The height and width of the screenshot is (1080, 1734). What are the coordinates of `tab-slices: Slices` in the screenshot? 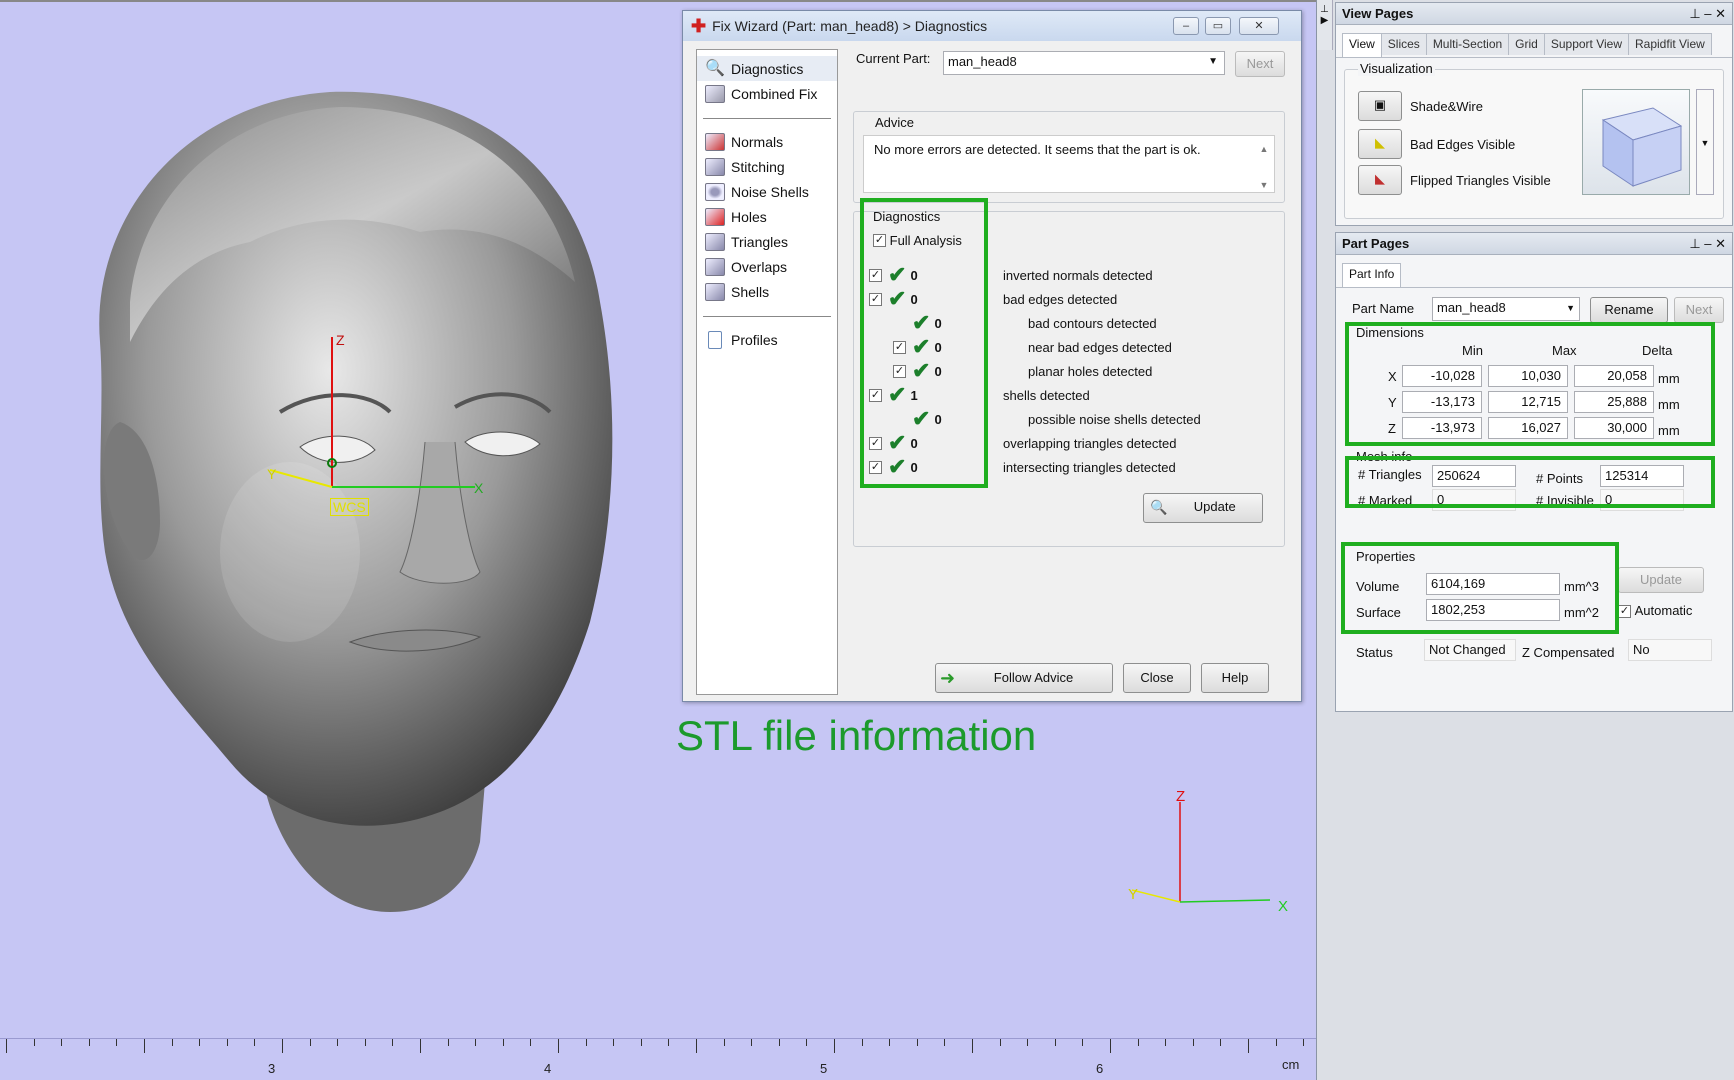 It's located at (1403, 44).